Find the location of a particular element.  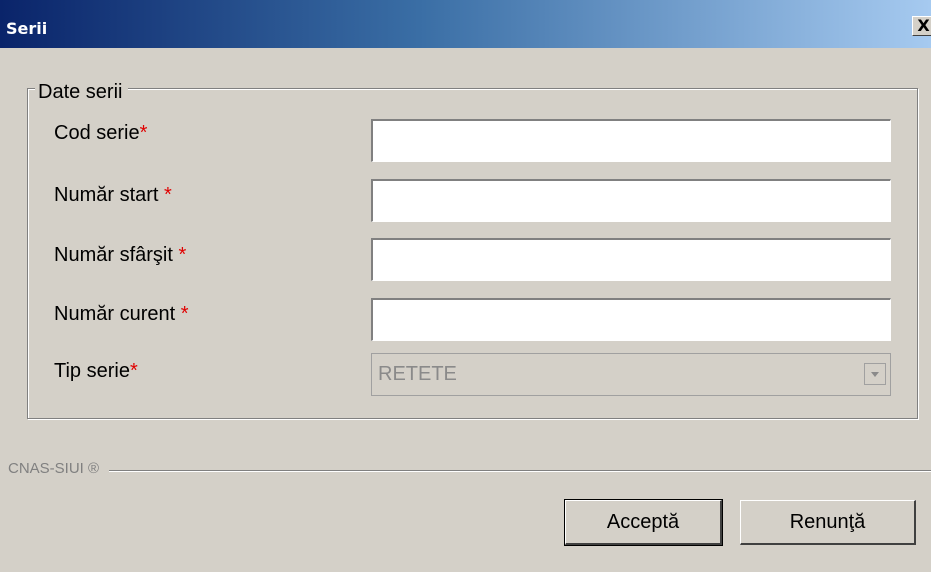

numar-sfarsit-label-text: Număr sfârşit is located at coordinates (113, 255).